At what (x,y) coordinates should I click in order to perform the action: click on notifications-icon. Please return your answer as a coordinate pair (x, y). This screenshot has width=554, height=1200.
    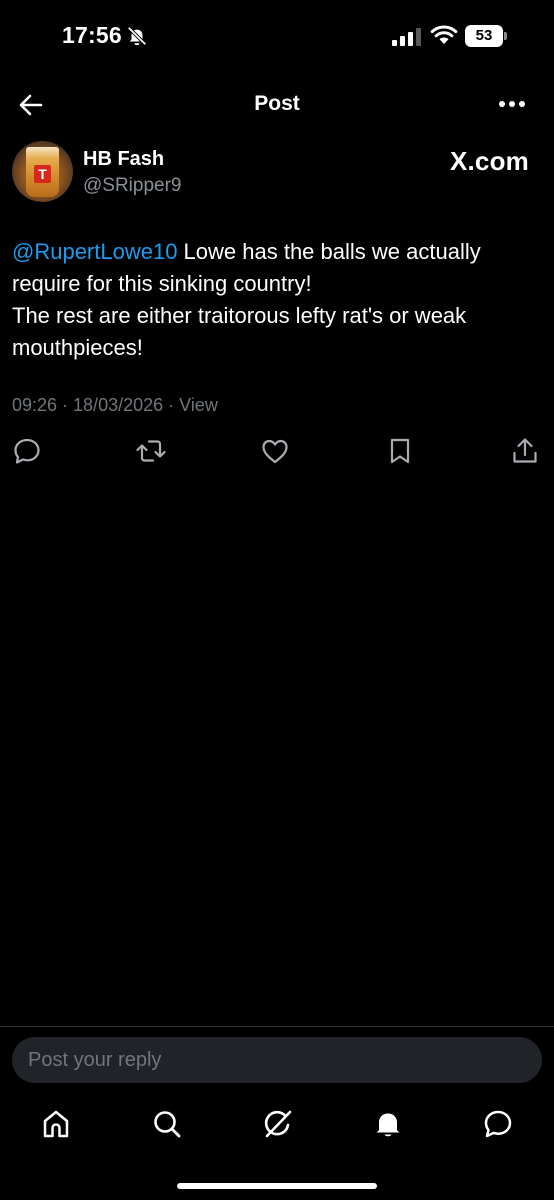
    Looking at the image, I should click on (388, 1124).